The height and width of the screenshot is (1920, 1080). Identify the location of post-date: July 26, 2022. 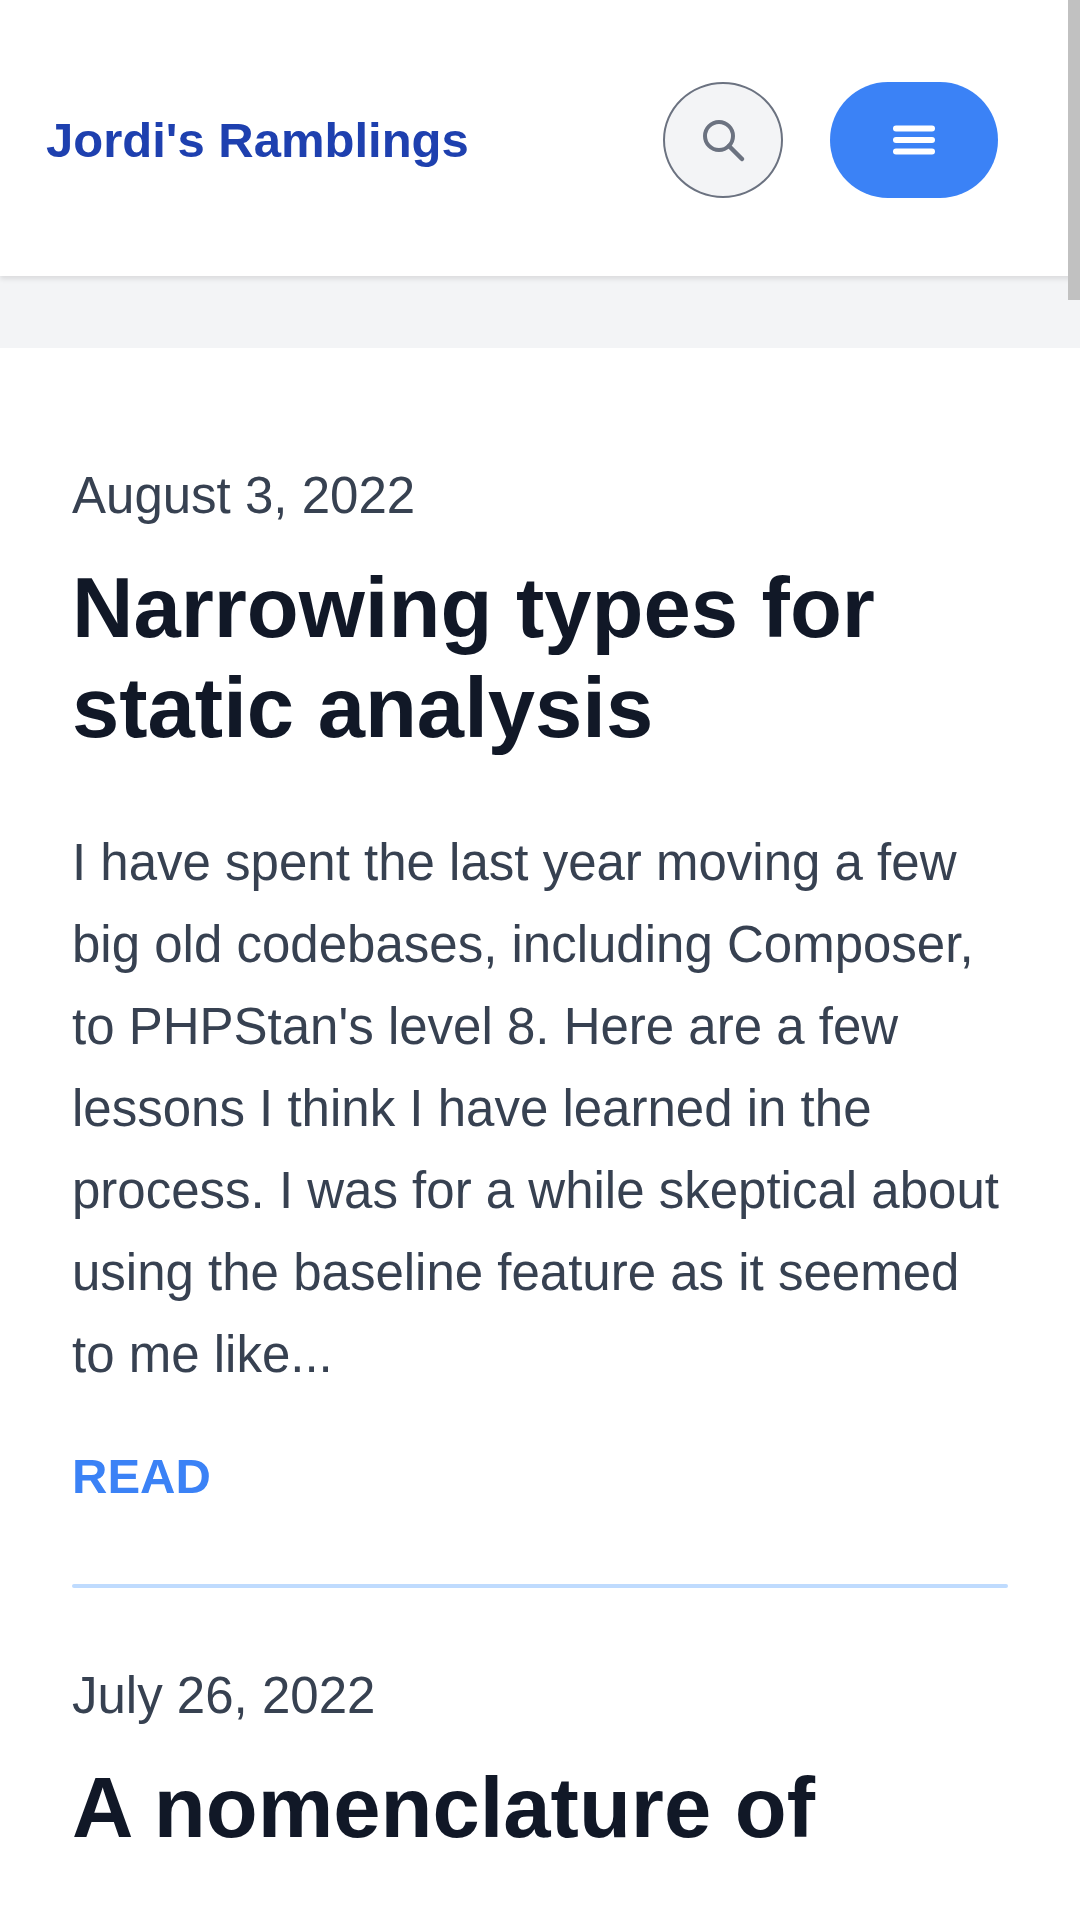
(224, 1696).